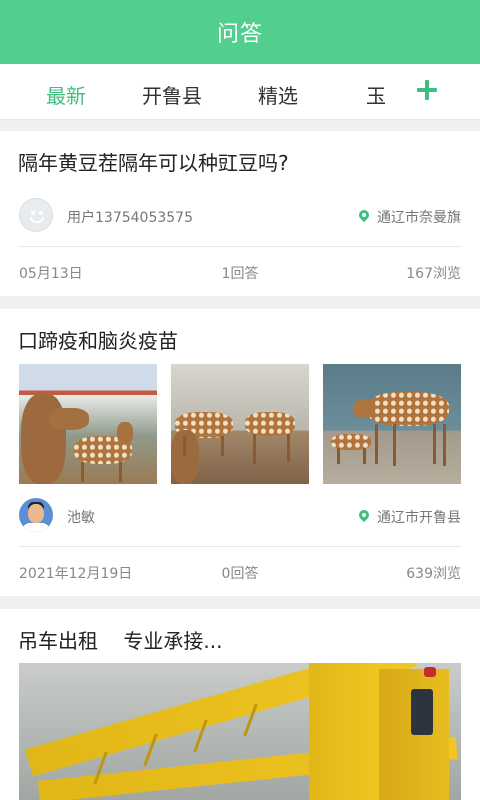  What do you see at coordinates (240, 92) in the screenshot?
I see `category-tabs: 最新 开鲁县 精选 玉` at bounding box center [240, 92].